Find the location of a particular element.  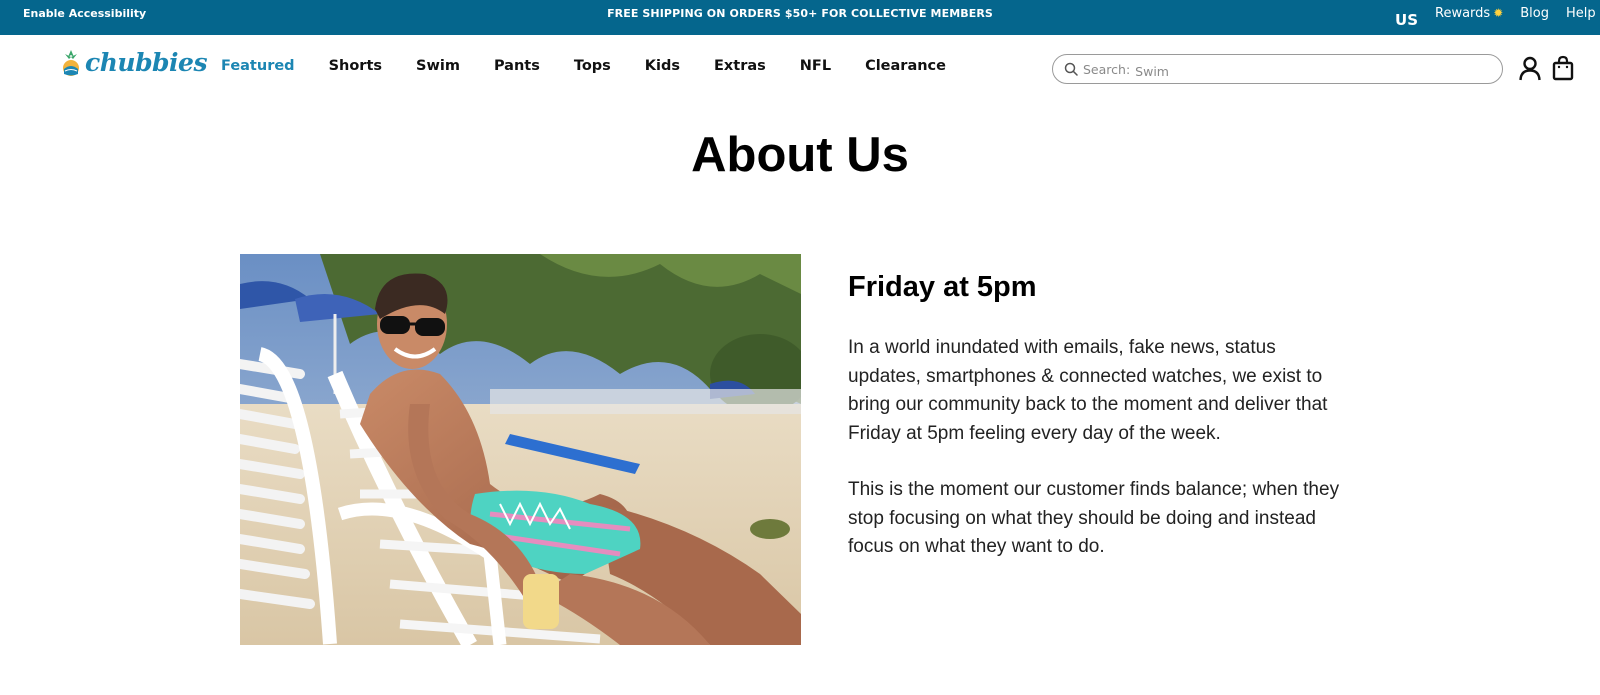

search-label: Search: is located at coordinates (1107, 69).